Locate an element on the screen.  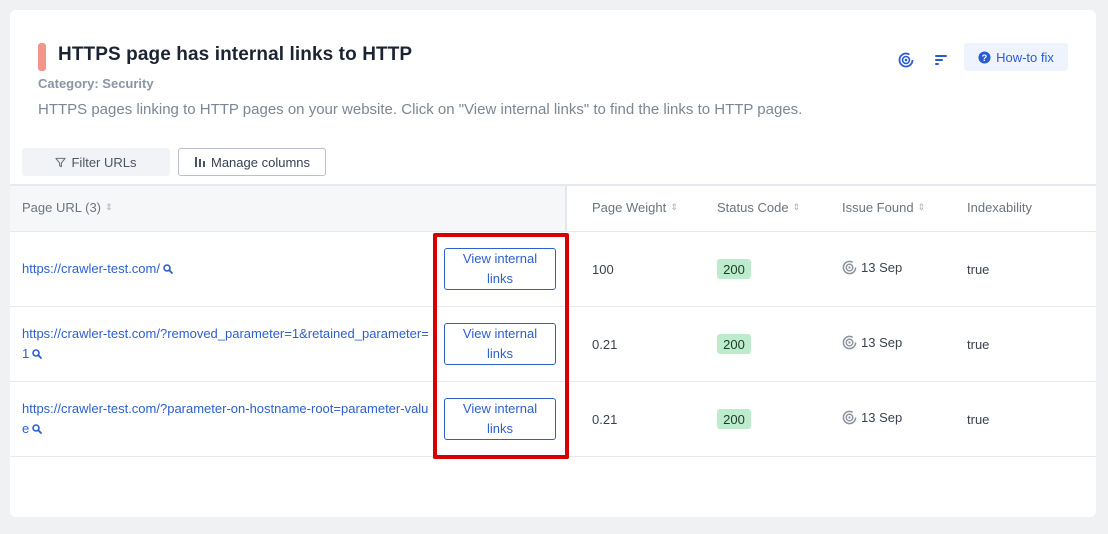
filter-icon is located at coordinates (61, 162).